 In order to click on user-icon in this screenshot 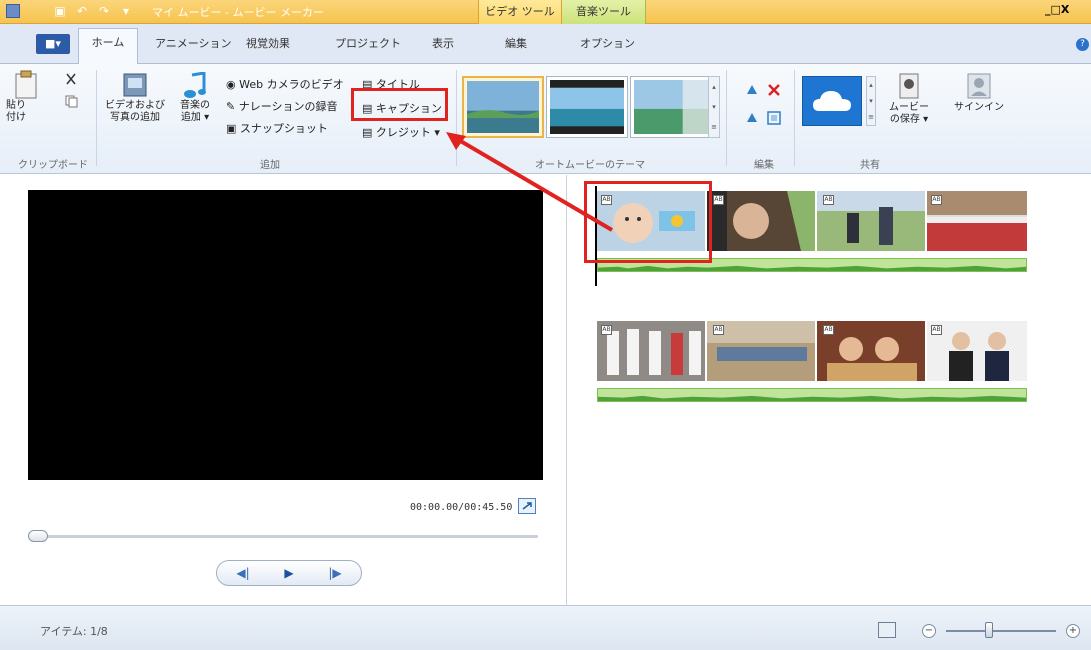, I will do `click(979, 86)`.